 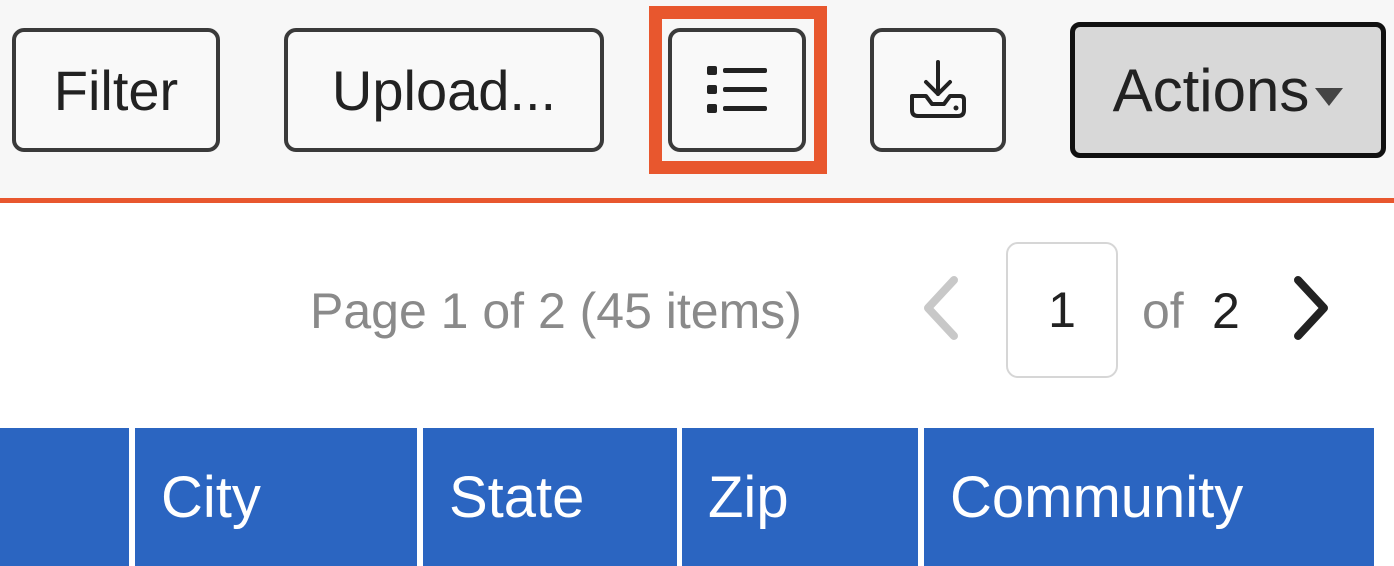 What do you see at coordinates (1329, 97) in the screenshot?
I see `caret-down-icon` at bounding box center [1329, 97].